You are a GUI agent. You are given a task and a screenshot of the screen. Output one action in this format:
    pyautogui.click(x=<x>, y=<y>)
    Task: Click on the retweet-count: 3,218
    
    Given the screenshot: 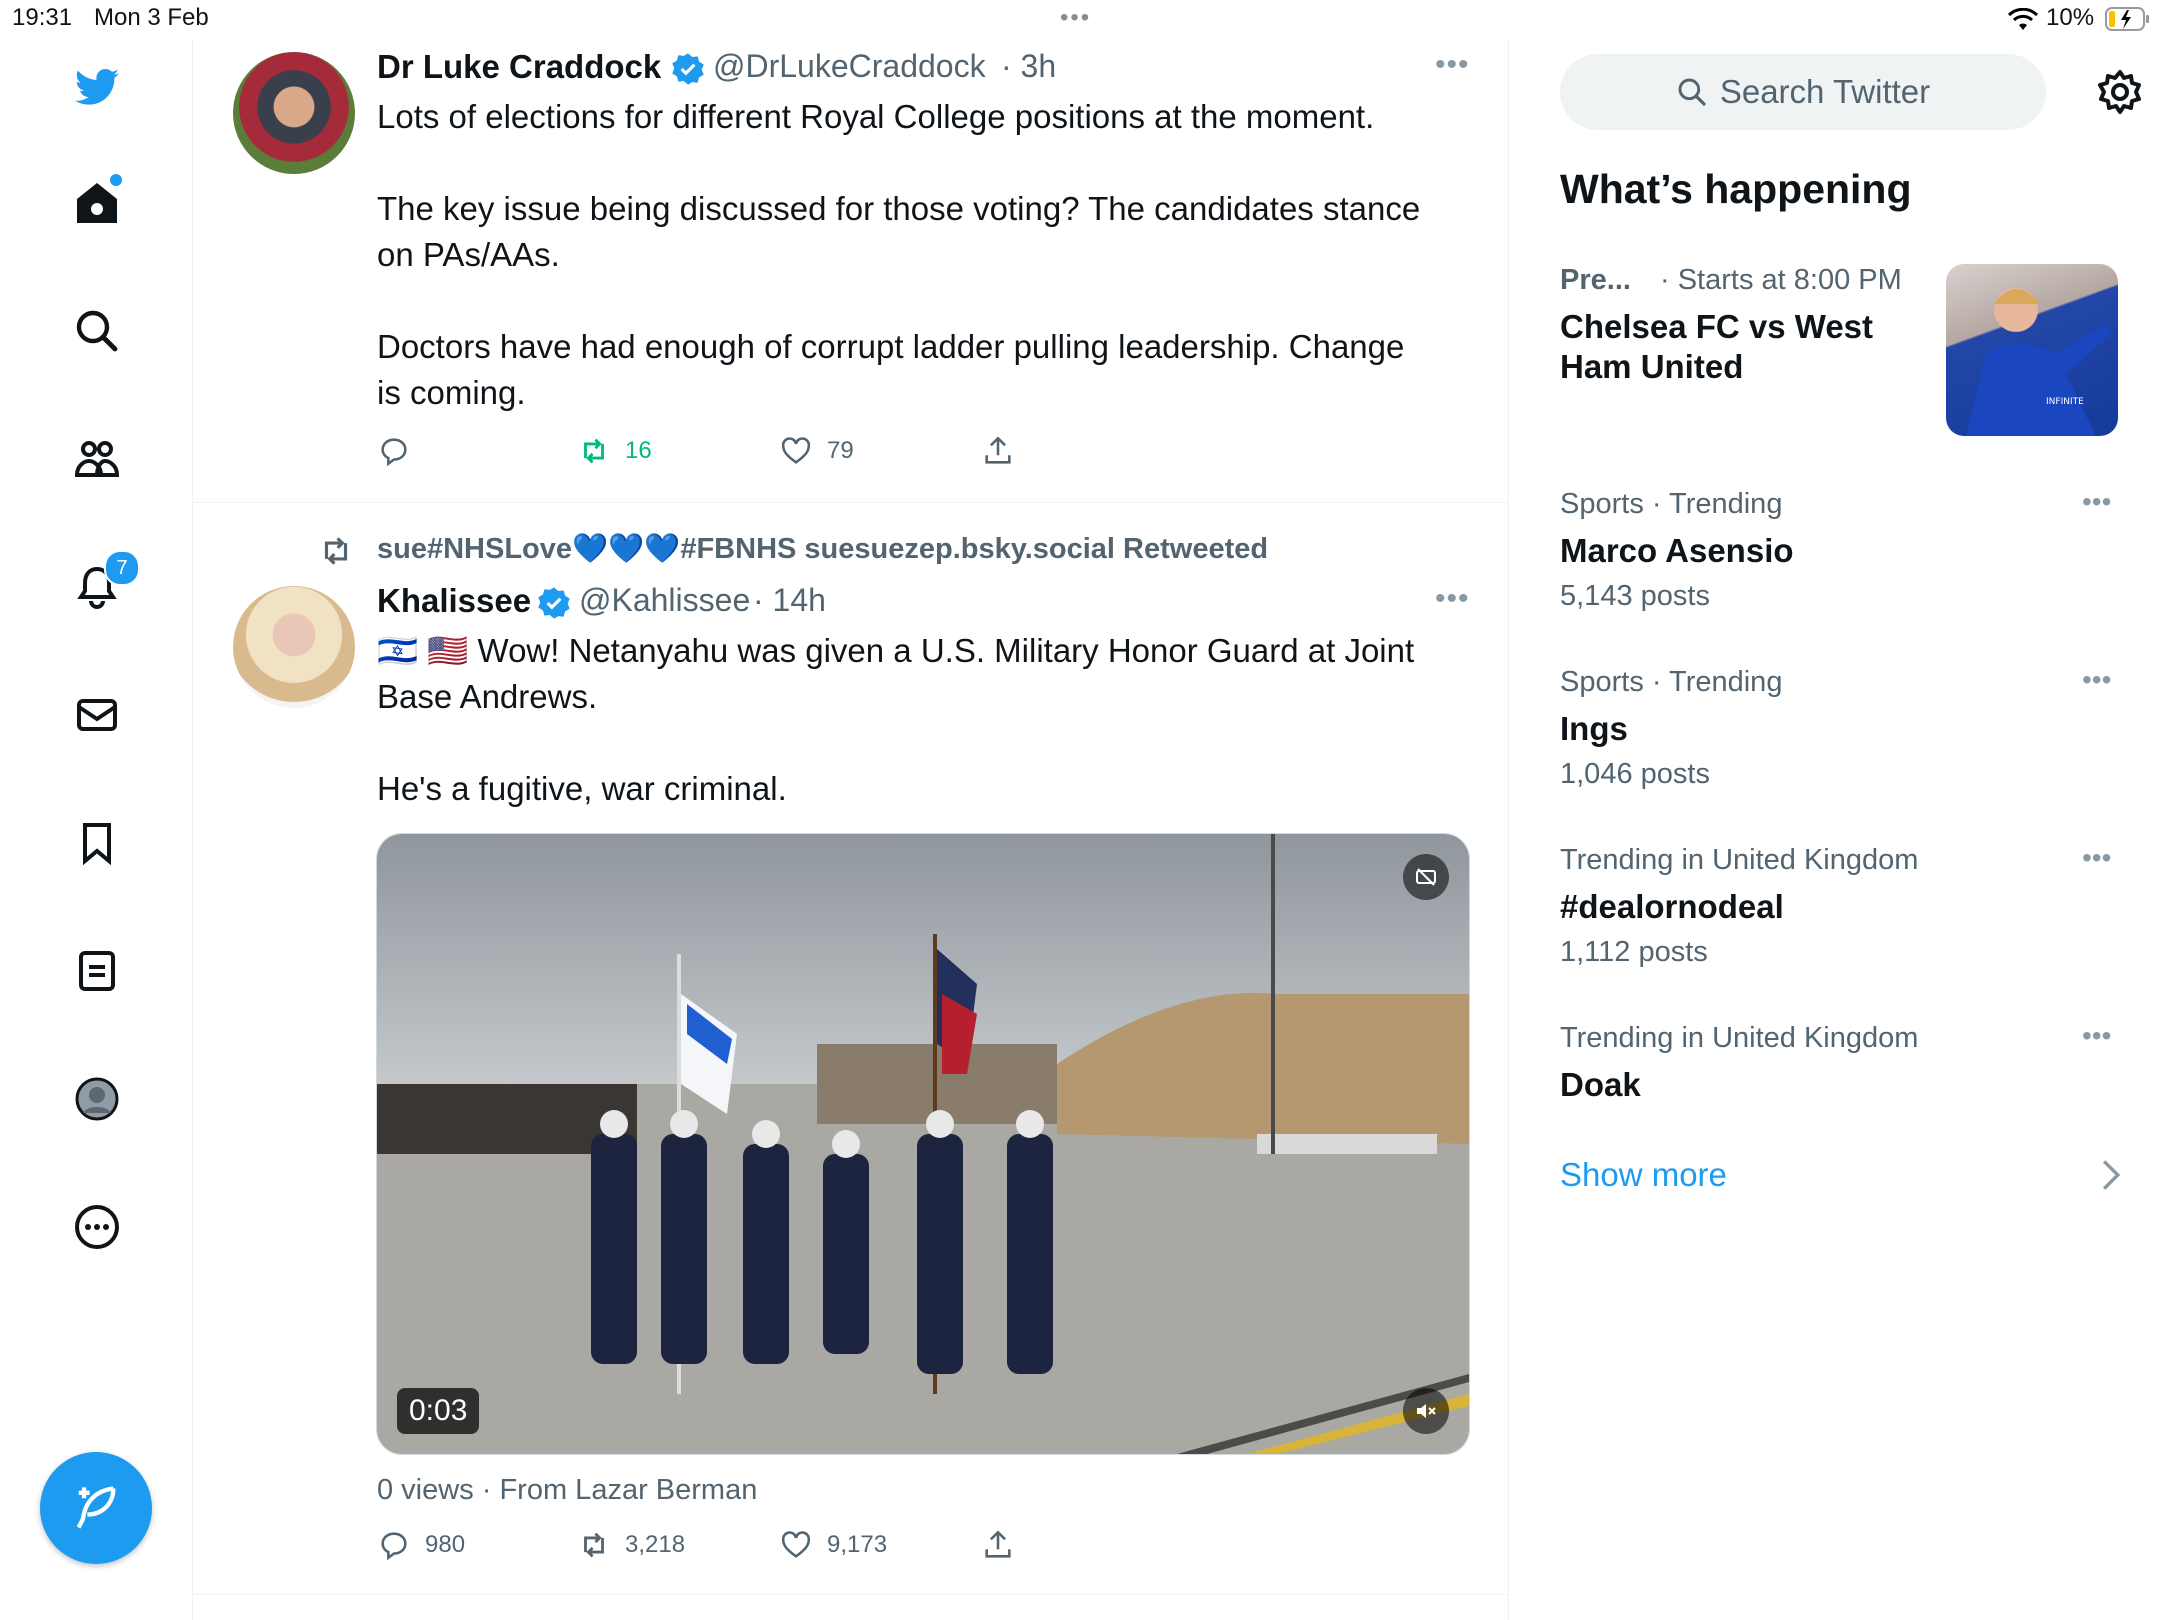 What is the action you would take?
    pyautogui.click(x=655, y=1544)
    